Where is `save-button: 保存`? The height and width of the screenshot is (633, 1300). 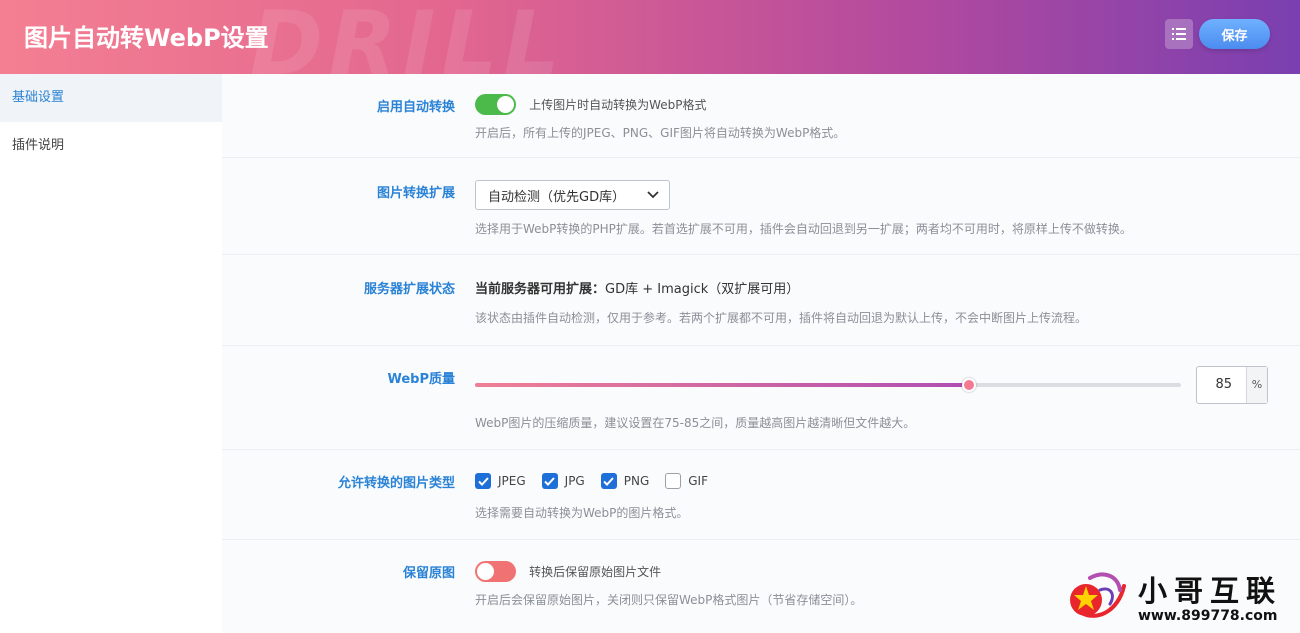
save-button: 保存 is located at coordinates (1234, 34).